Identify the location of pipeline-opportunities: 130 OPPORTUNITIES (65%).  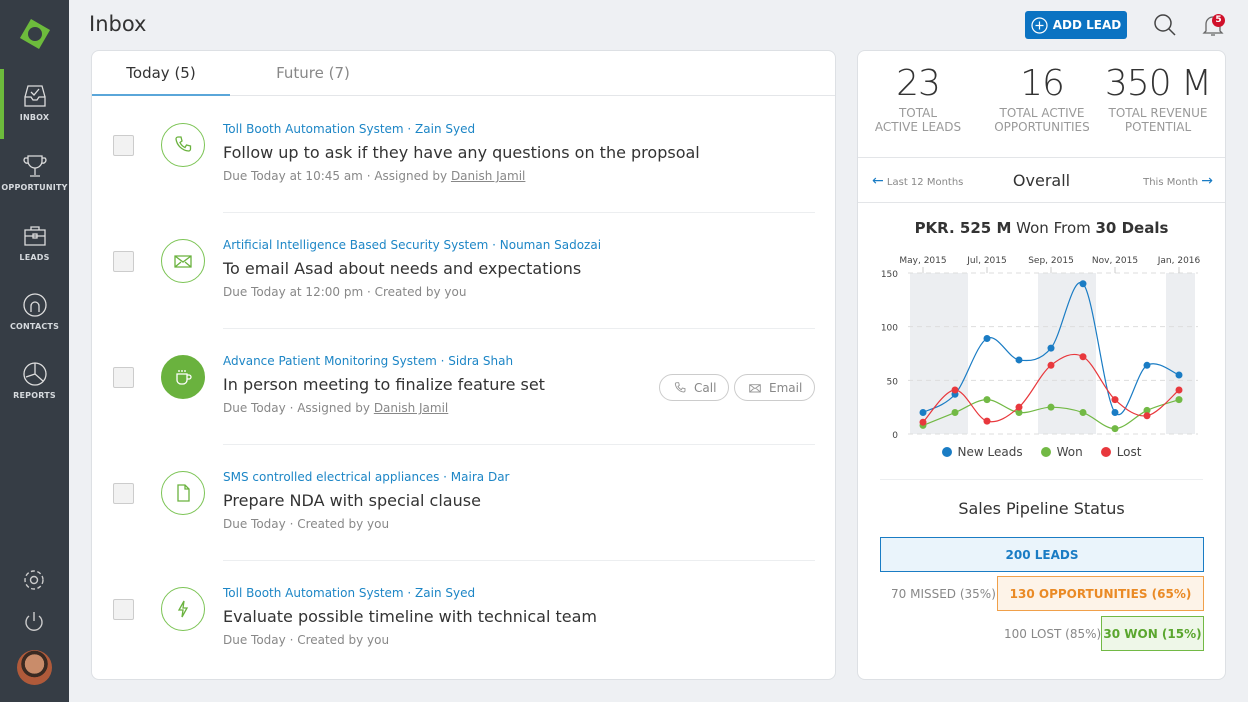
(1100, 593).